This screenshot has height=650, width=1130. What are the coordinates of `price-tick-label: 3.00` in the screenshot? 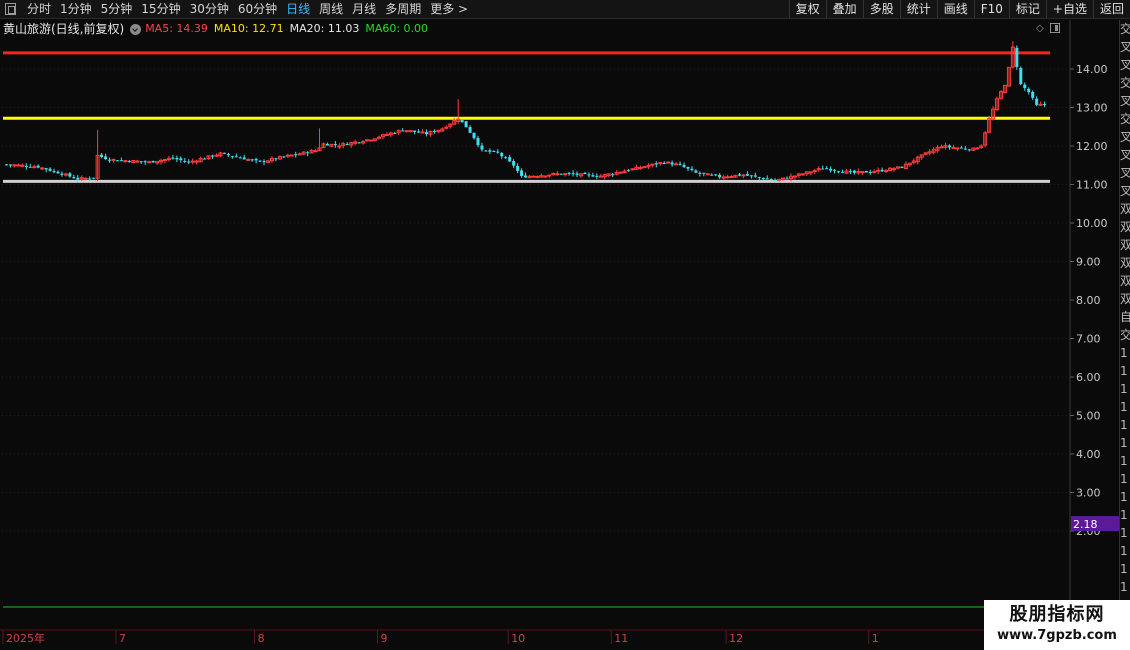 It's located at (1088, 493).